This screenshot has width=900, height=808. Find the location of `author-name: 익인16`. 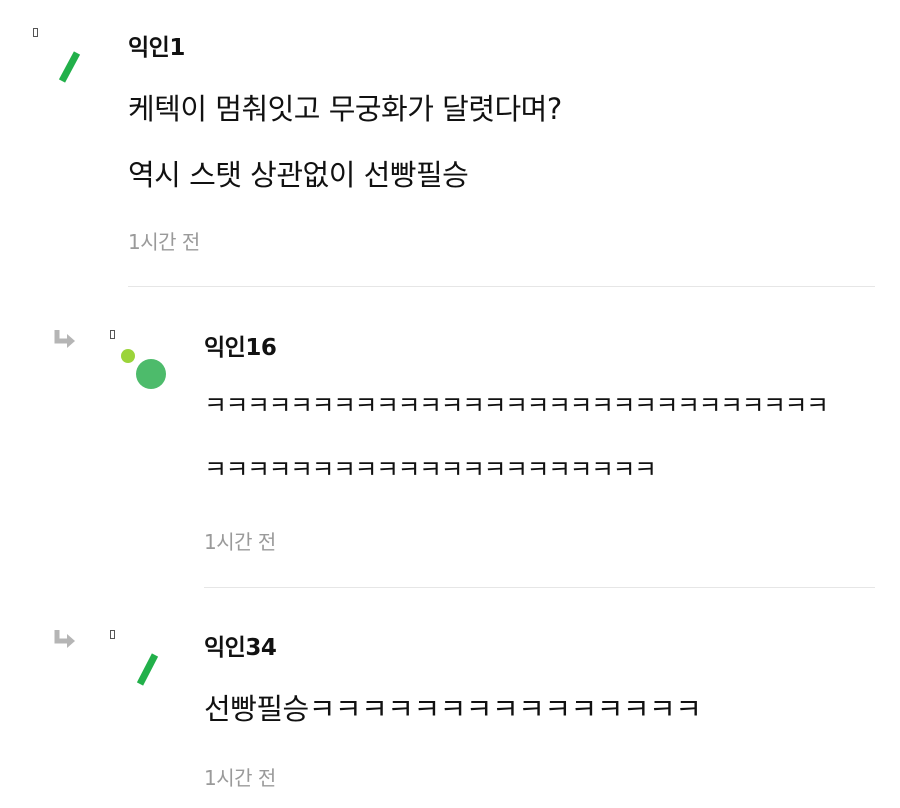

author-name: 익인16 is located at coordinates (240, 345).